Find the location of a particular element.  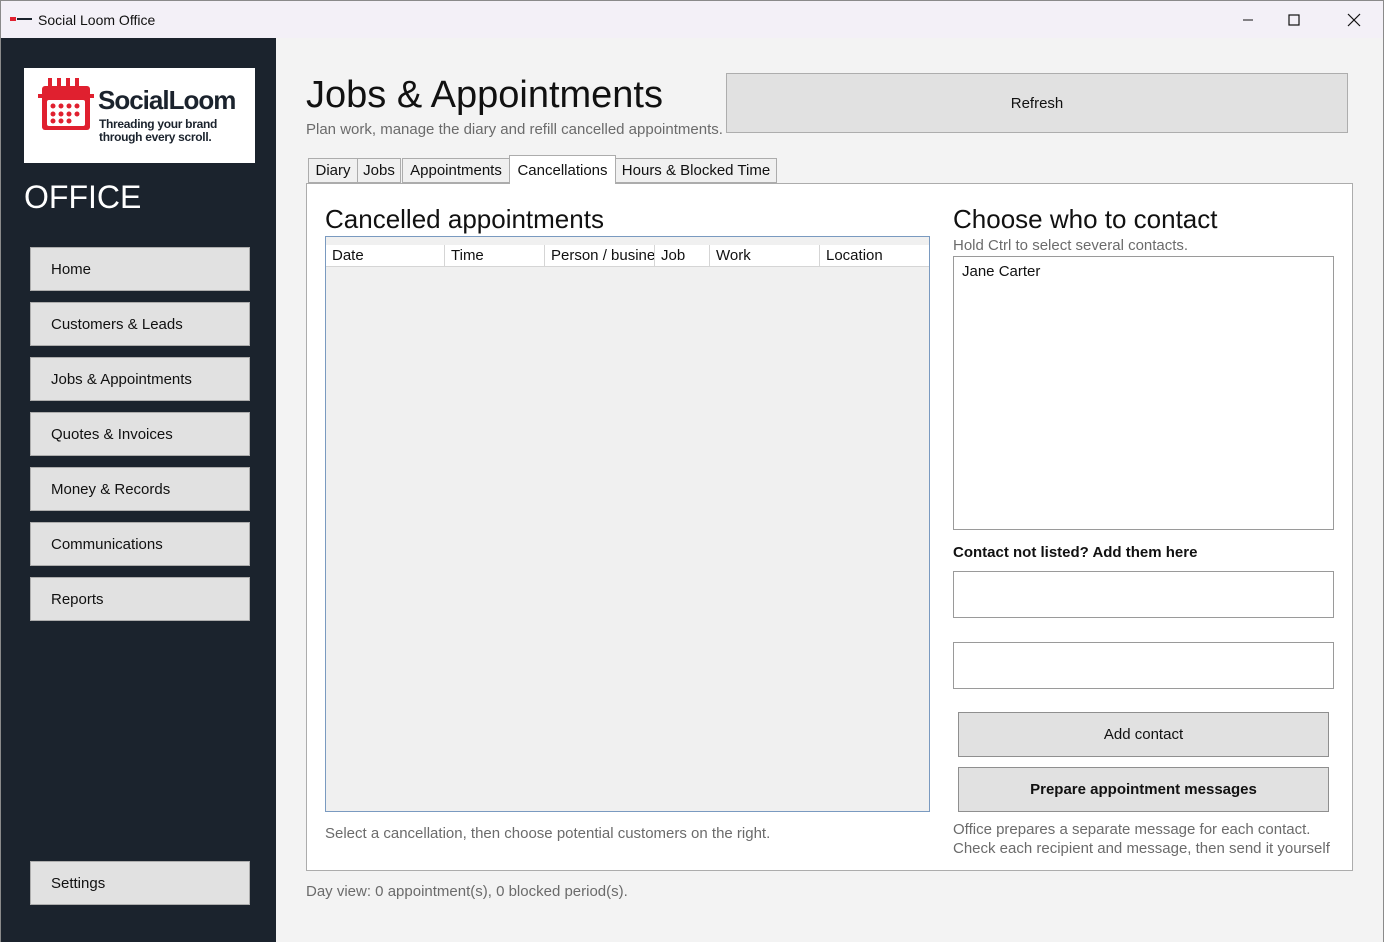

column-header-location: Location is located at coordinates (874, 256).